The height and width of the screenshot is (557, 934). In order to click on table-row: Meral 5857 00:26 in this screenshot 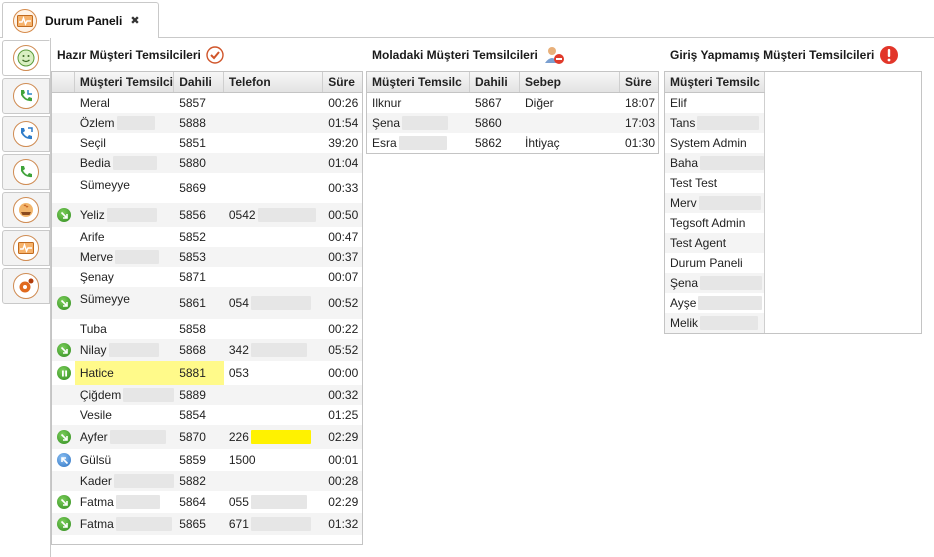, I will do `click(207, 103)`.